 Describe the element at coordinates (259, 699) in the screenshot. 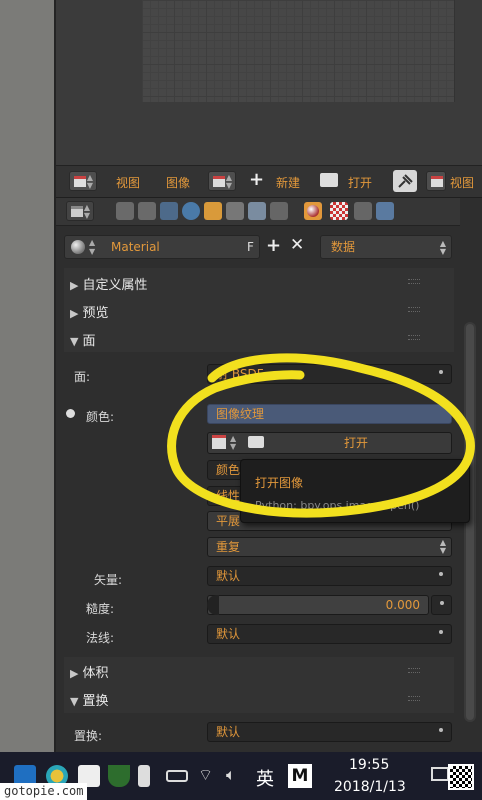

I see `panel-displacement: ▼ 置换` at that location.